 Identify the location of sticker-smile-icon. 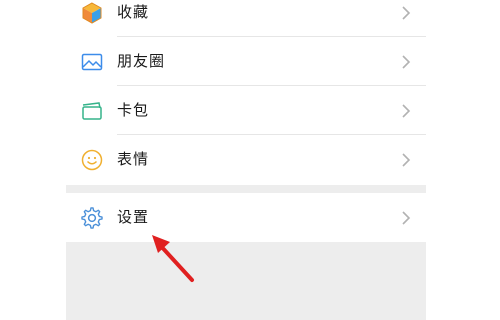
(92, 160).